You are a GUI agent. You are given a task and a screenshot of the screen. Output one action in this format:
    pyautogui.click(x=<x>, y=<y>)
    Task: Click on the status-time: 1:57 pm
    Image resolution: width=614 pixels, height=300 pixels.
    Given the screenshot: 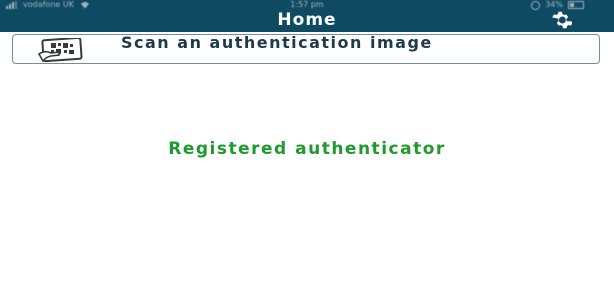 What is the action you would take?
    pyautogui.click(x=307, y=4)
    